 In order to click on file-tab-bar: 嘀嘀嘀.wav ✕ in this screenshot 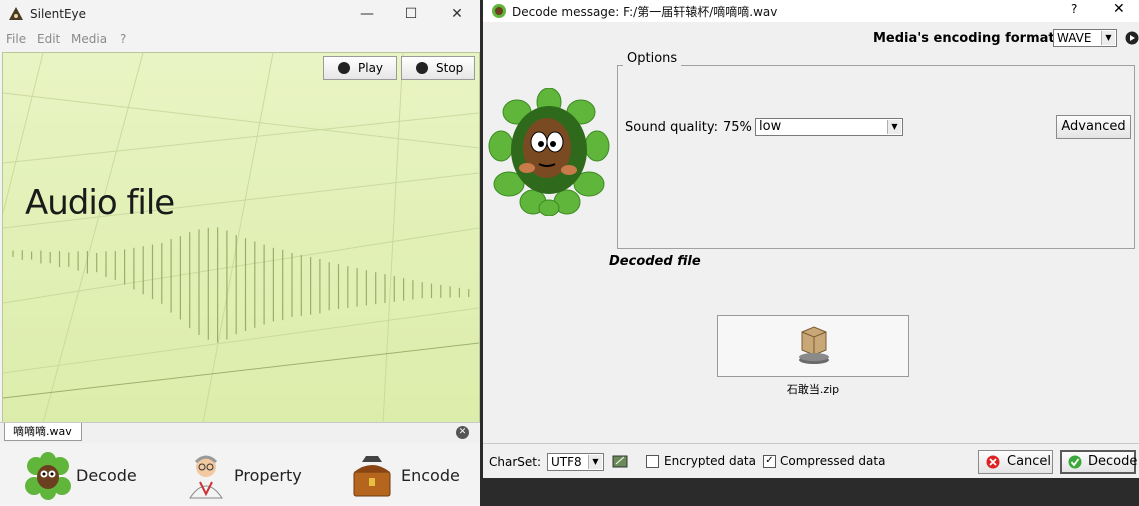, I will do `click(240, 432)`.